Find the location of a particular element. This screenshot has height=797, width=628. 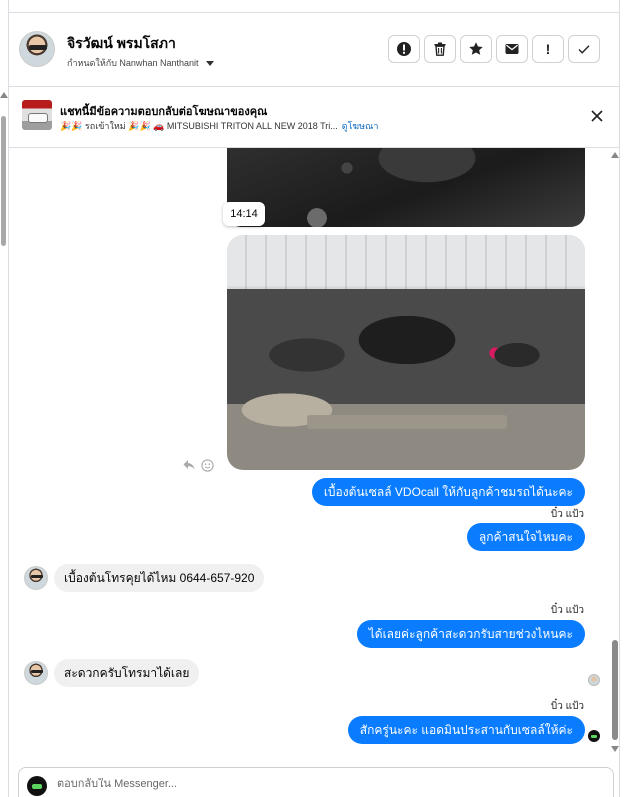

checkmark-icon is located at coordinates (584, 49).